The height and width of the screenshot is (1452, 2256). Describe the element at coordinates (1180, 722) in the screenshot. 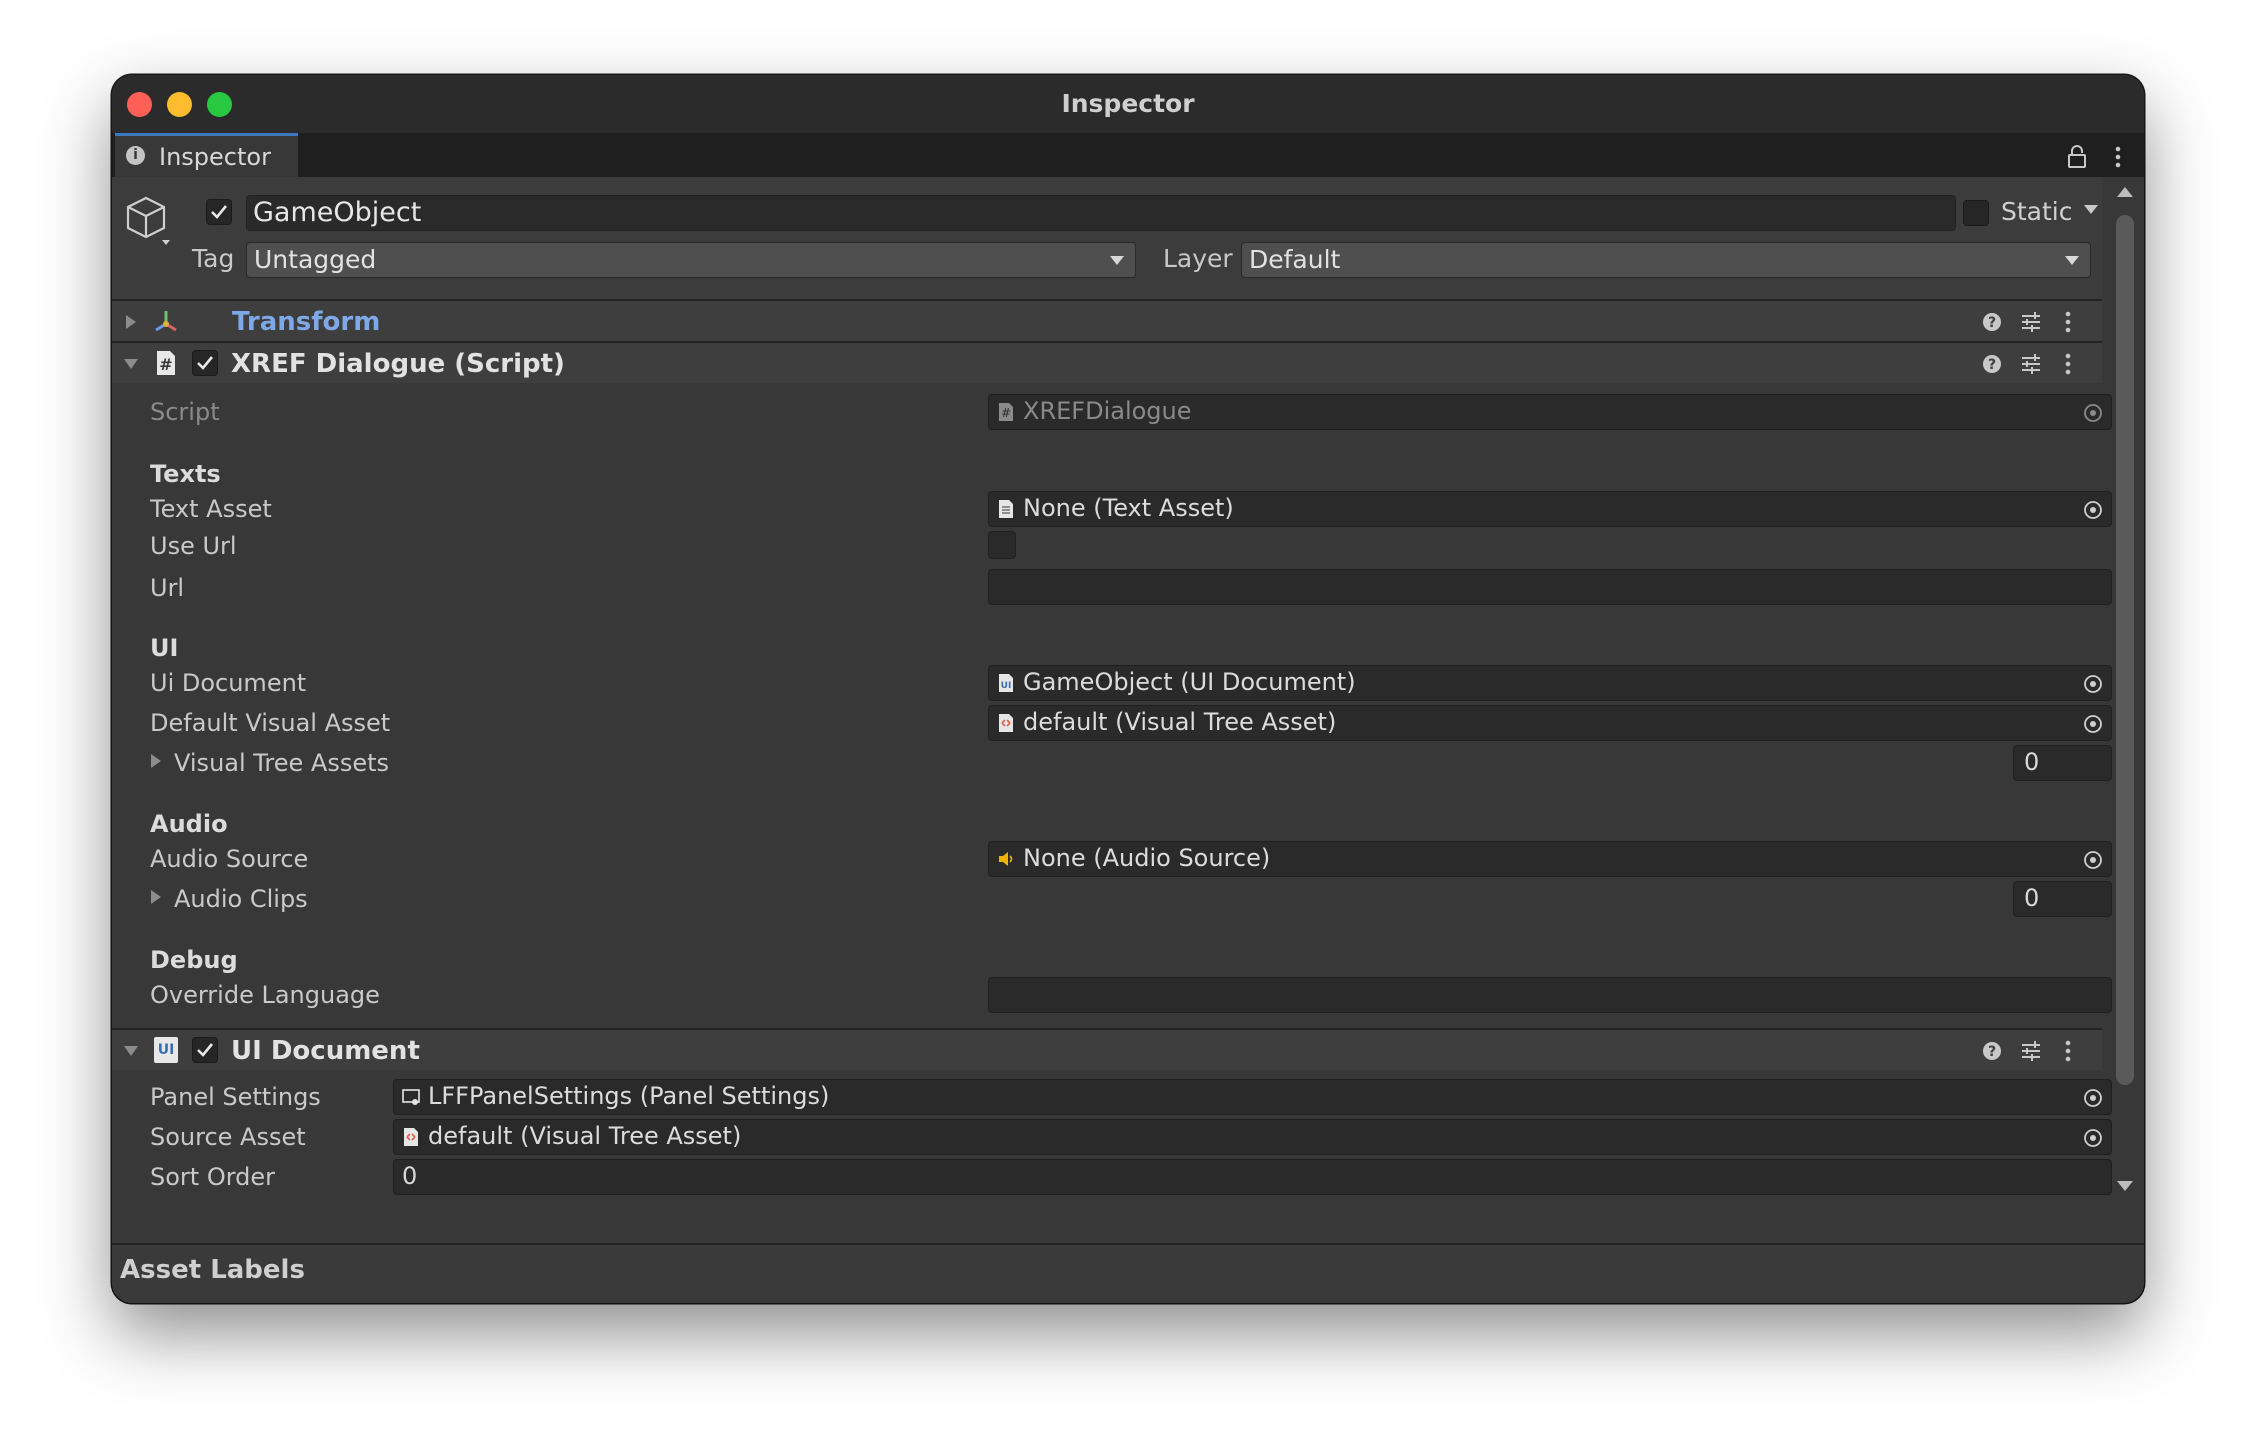

I see `default-visual-asset-value: default (Visual Tree Asset)` at that location.